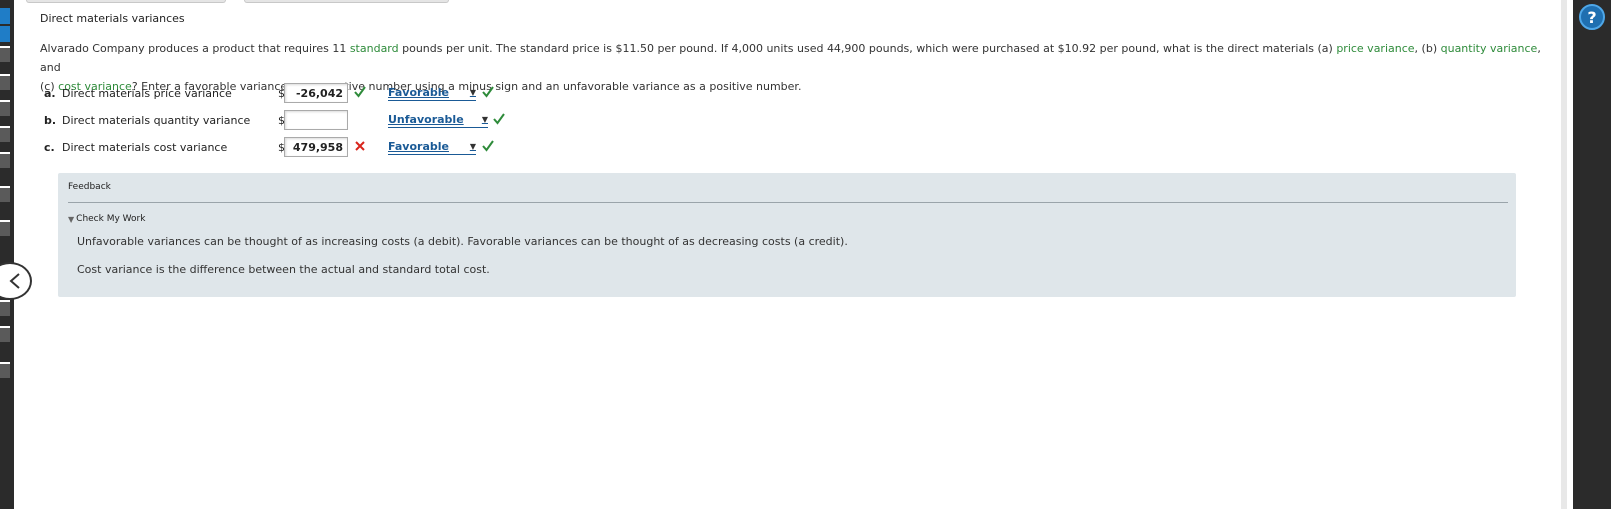 This screenshot has height=509, width=1611. I want to click on select-value: Unfavorable, so click(426, 119).